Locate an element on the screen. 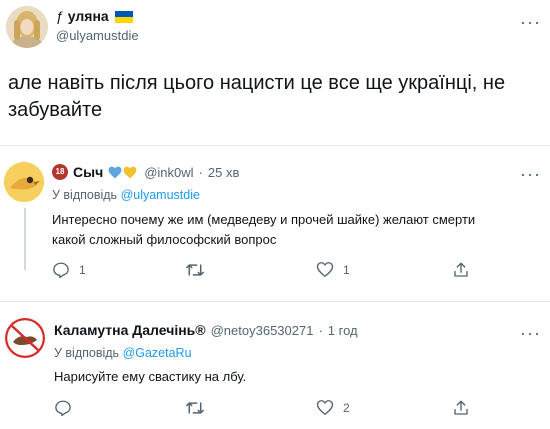 The width and height of the screenshot is (550, 429). reply2-author-name: Каламутна Далечінь® is located at coordinates (130, 330).